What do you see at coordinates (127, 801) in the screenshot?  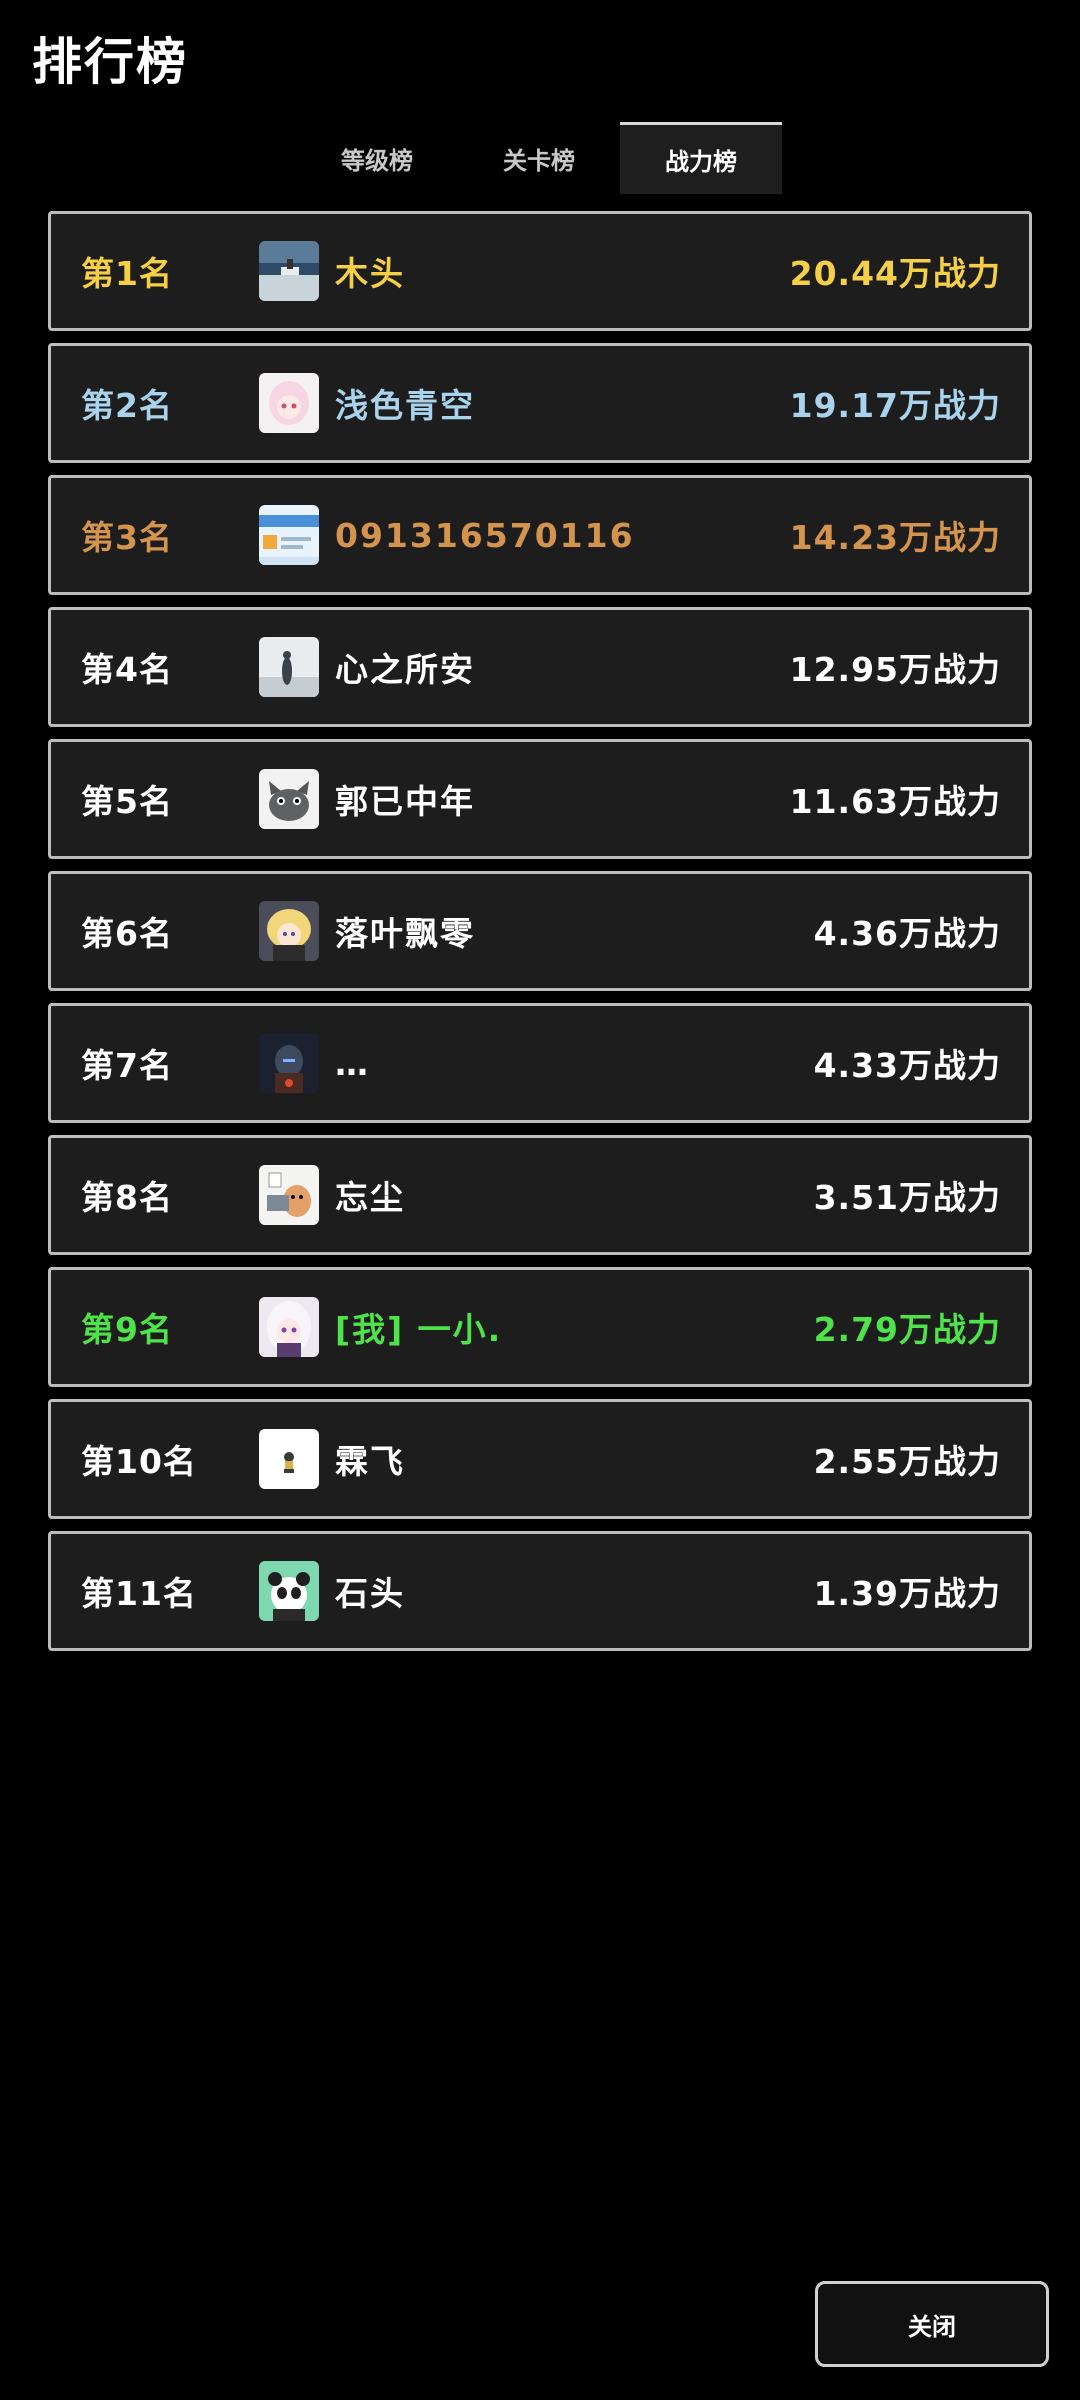 I see `rank-label: 第5名` at bounding box center [127, 801].